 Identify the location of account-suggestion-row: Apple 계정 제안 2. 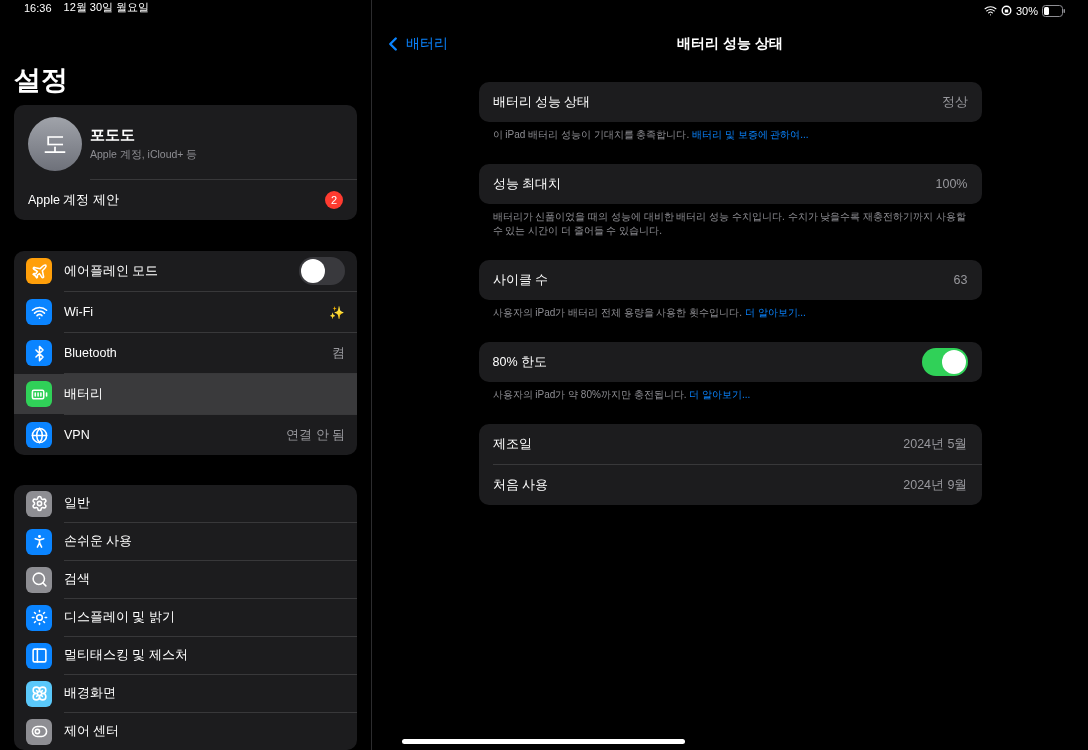
(185, 200).